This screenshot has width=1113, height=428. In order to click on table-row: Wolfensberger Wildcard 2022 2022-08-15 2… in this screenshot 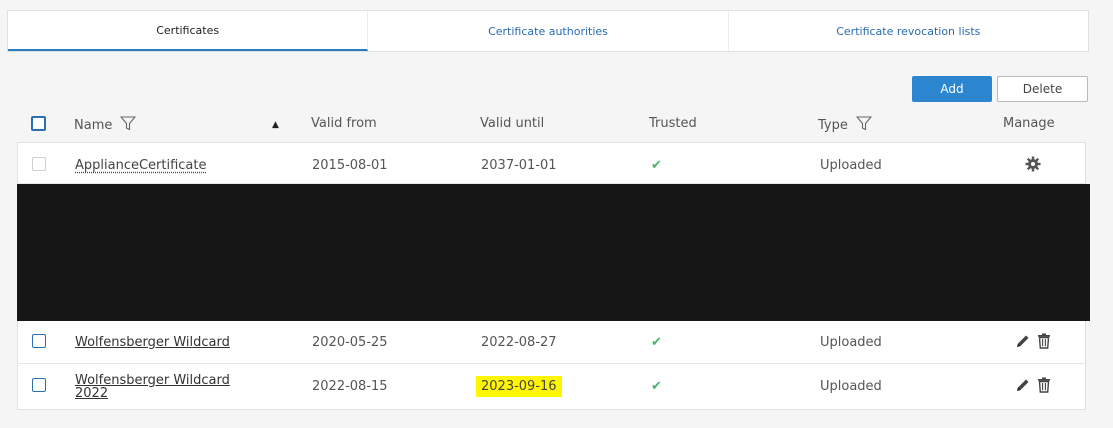, I will do `click(551, 387)`.